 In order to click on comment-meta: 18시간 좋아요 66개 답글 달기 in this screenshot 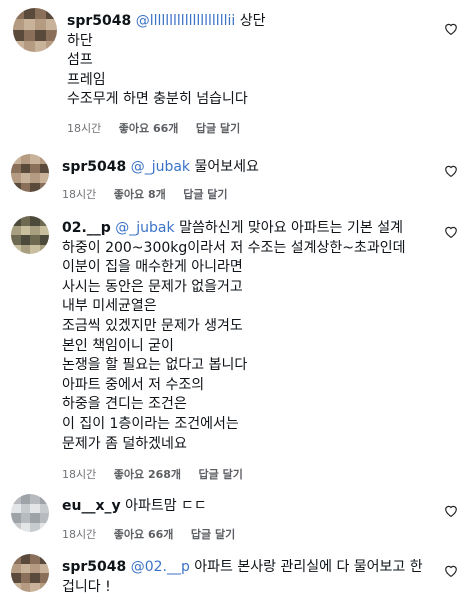, I will do `click(251, 534)`.